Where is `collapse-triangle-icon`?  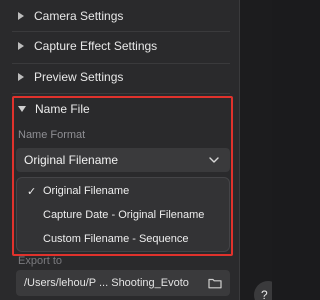 collapse-triangle-icon is located at coordinates (22, 109).